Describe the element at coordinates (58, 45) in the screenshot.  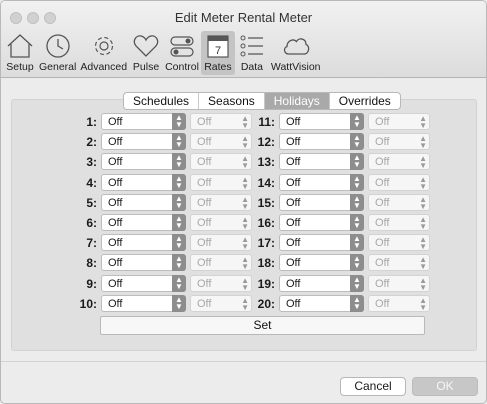
I see `clock-icon` at that location.